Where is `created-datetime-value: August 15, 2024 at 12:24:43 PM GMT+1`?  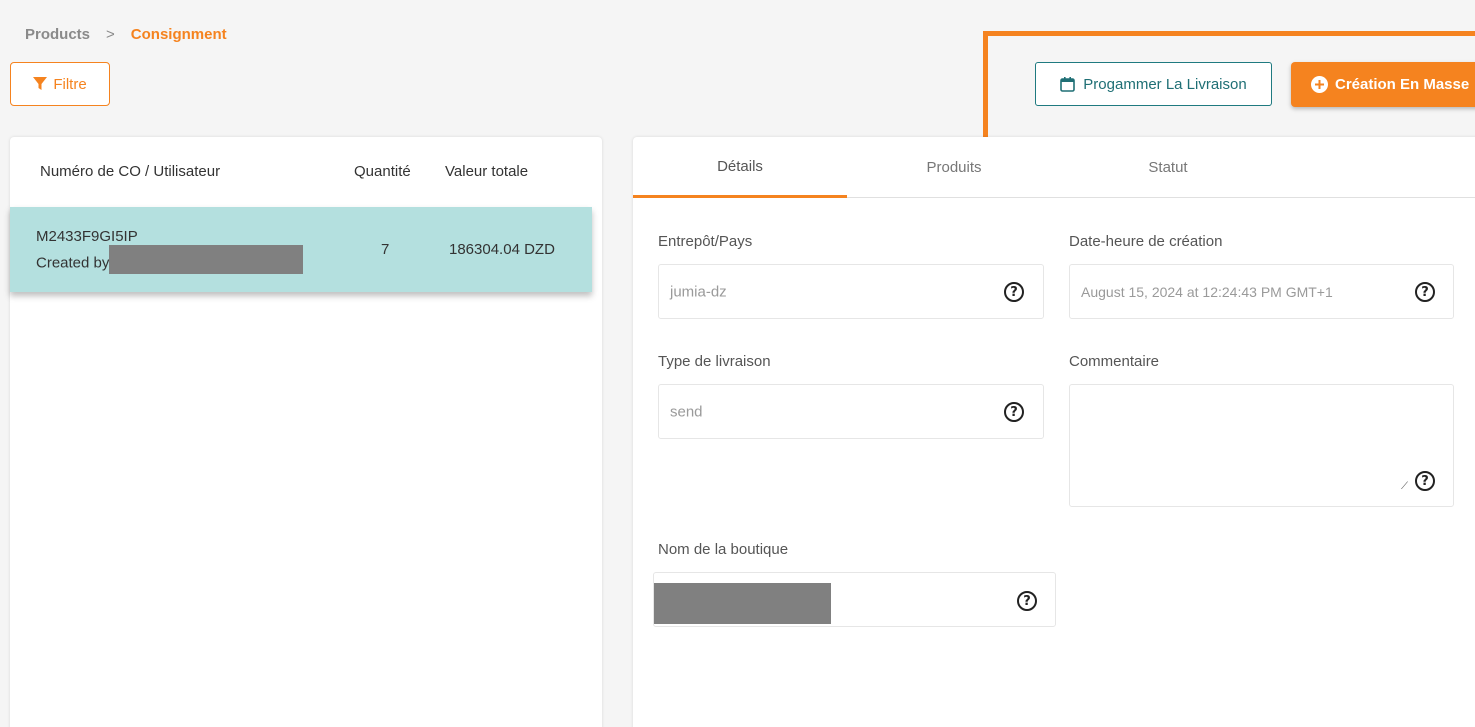
created-datetime-value: August 15, 2024 at 12:24:43 PM GMT+1 is located at coordinates (1207, 291).